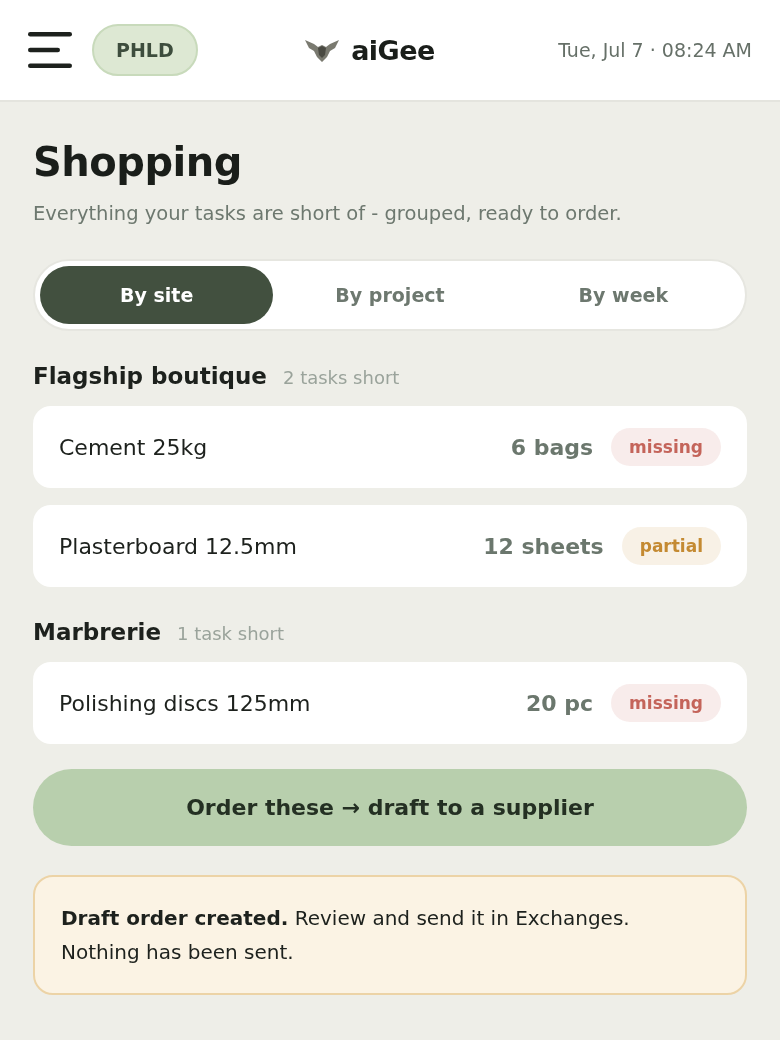 This screenshot has height=1040, width=780. Describe the element at coordinates (97, 632) in the screenshot. I see `site-name: Marbrerie` at that location.